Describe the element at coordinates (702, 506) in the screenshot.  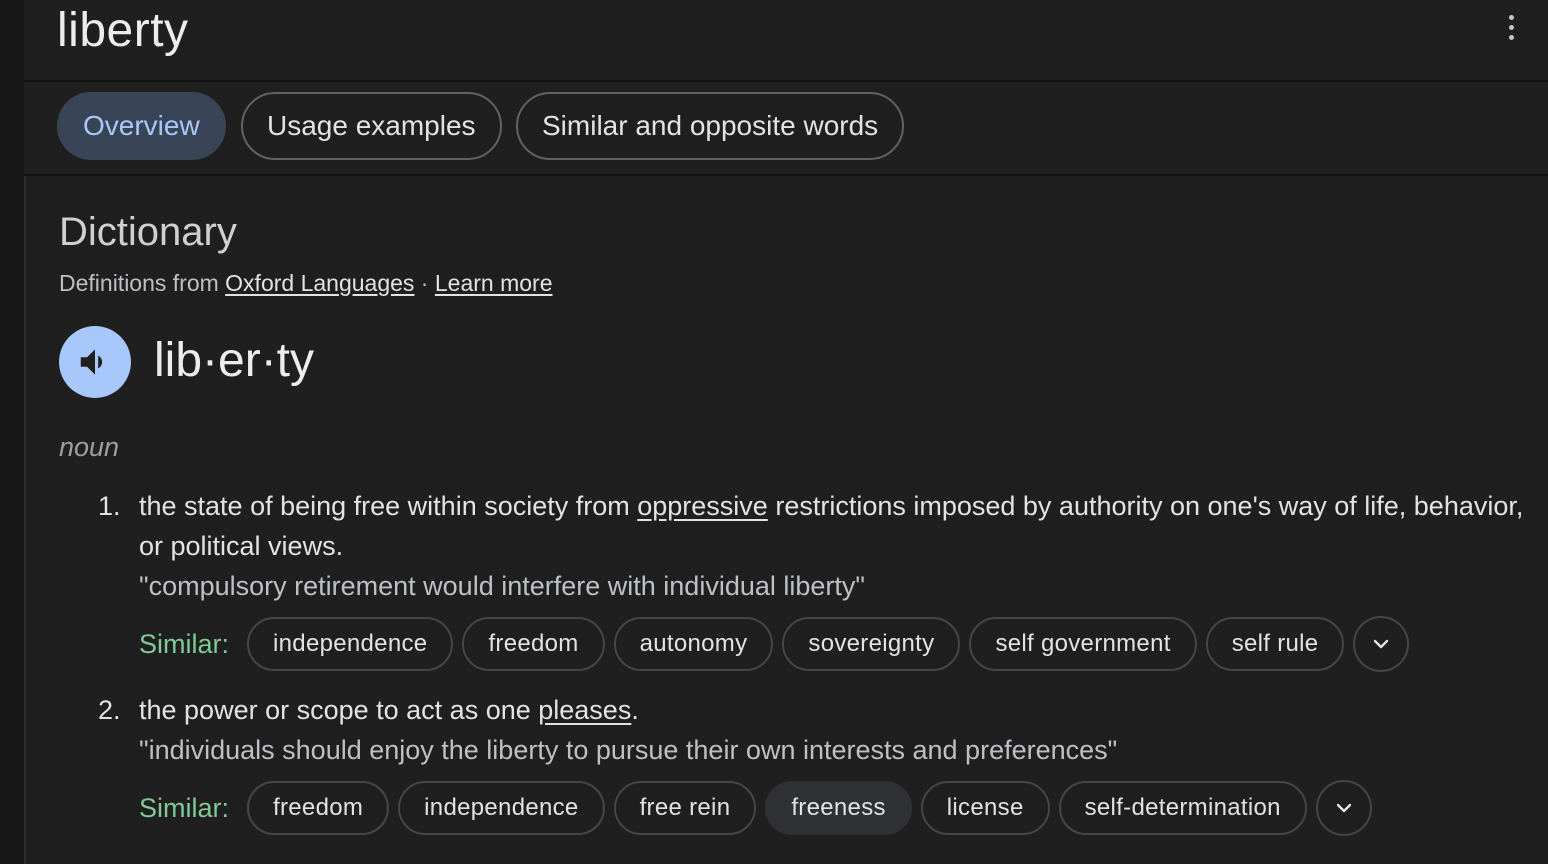
I see `definition-link-oppressive: oppressive` at that location.